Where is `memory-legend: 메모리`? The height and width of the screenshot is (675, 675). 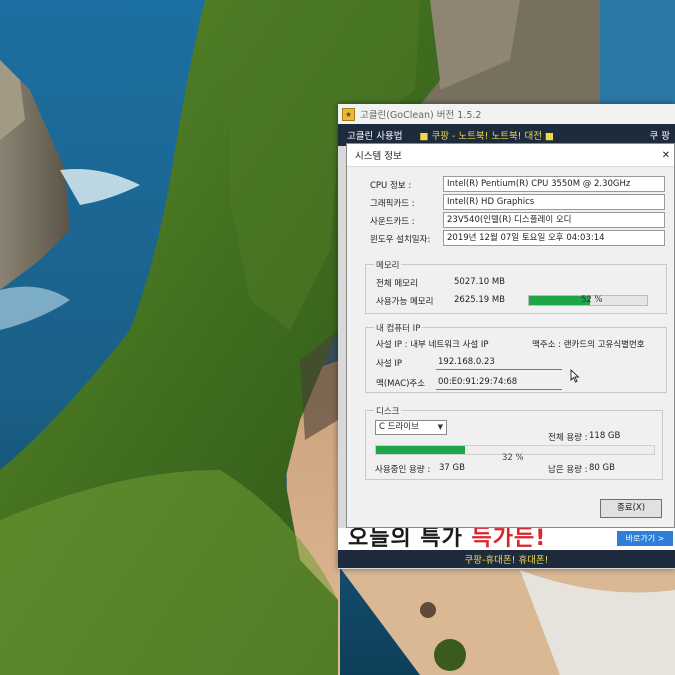
memory-legend: 메모리 is located at coordinates (388, 265).